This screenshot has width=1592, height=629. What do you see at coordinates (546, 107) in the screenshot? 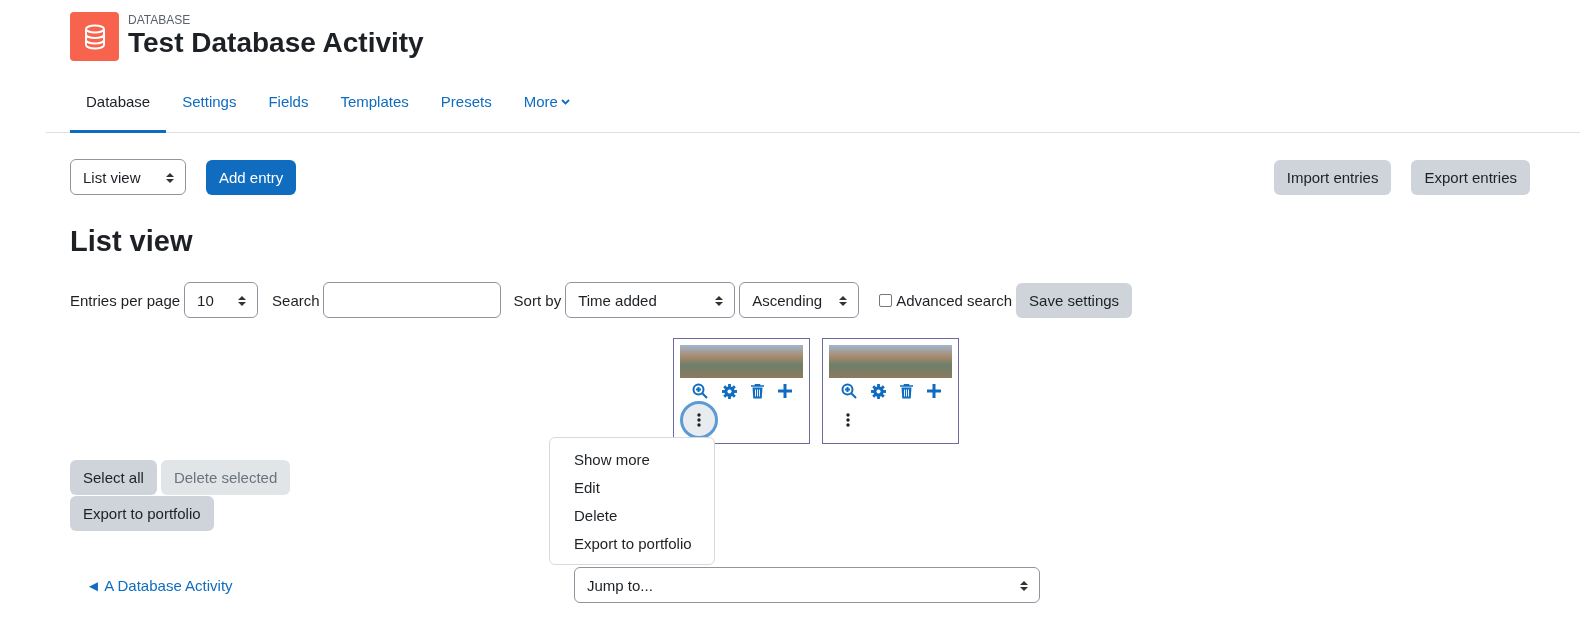
I see `nav-tab: More` at bounding box center [546, 107].